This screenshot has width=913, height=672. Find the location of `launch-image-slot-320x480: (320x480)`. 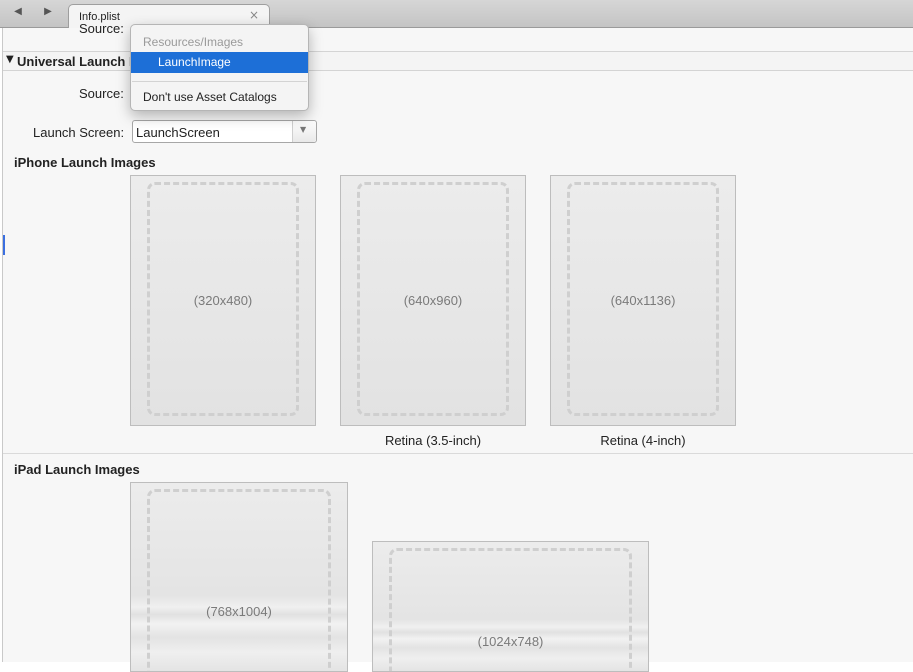

launch-image-slot-320x480: (320x480) is located at coordinates (223, 300).